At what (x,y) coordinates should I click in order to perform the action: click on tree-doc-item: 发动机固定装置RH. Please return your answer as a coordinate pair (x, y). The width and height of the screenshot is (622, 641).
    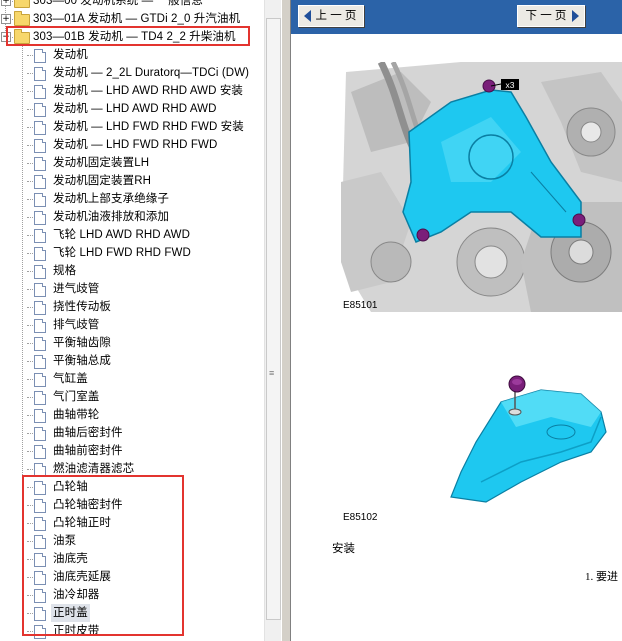
    Looking at the image, I should click on (132, 181).